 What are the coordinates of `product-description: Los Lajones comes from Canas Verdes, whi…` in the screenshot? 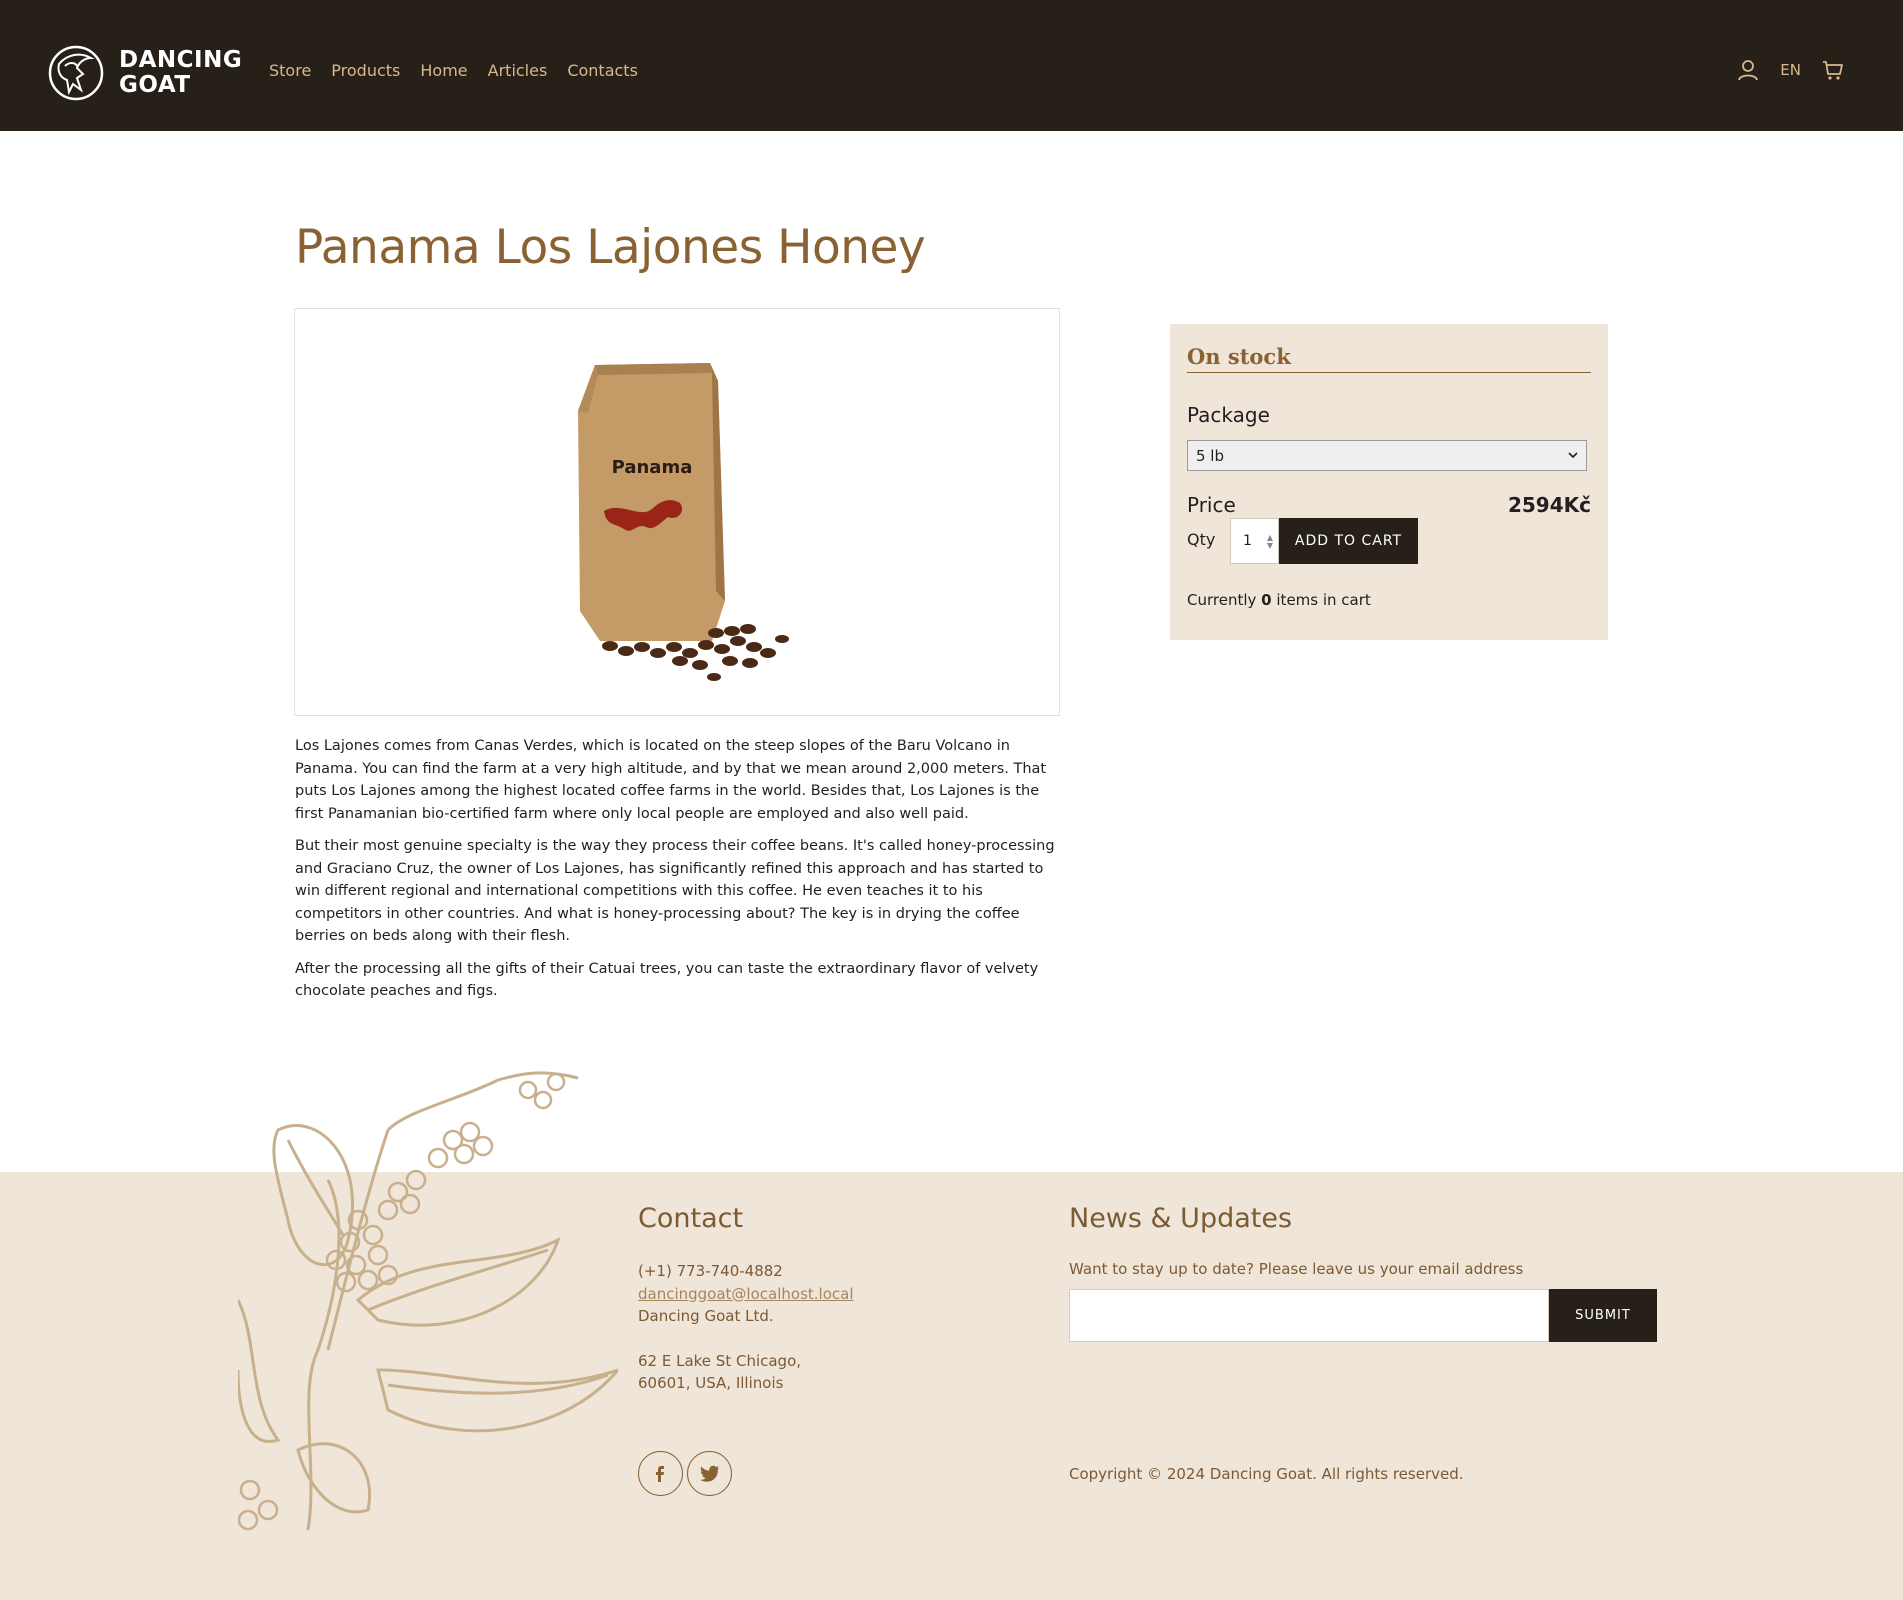 It's located at (680, 874).